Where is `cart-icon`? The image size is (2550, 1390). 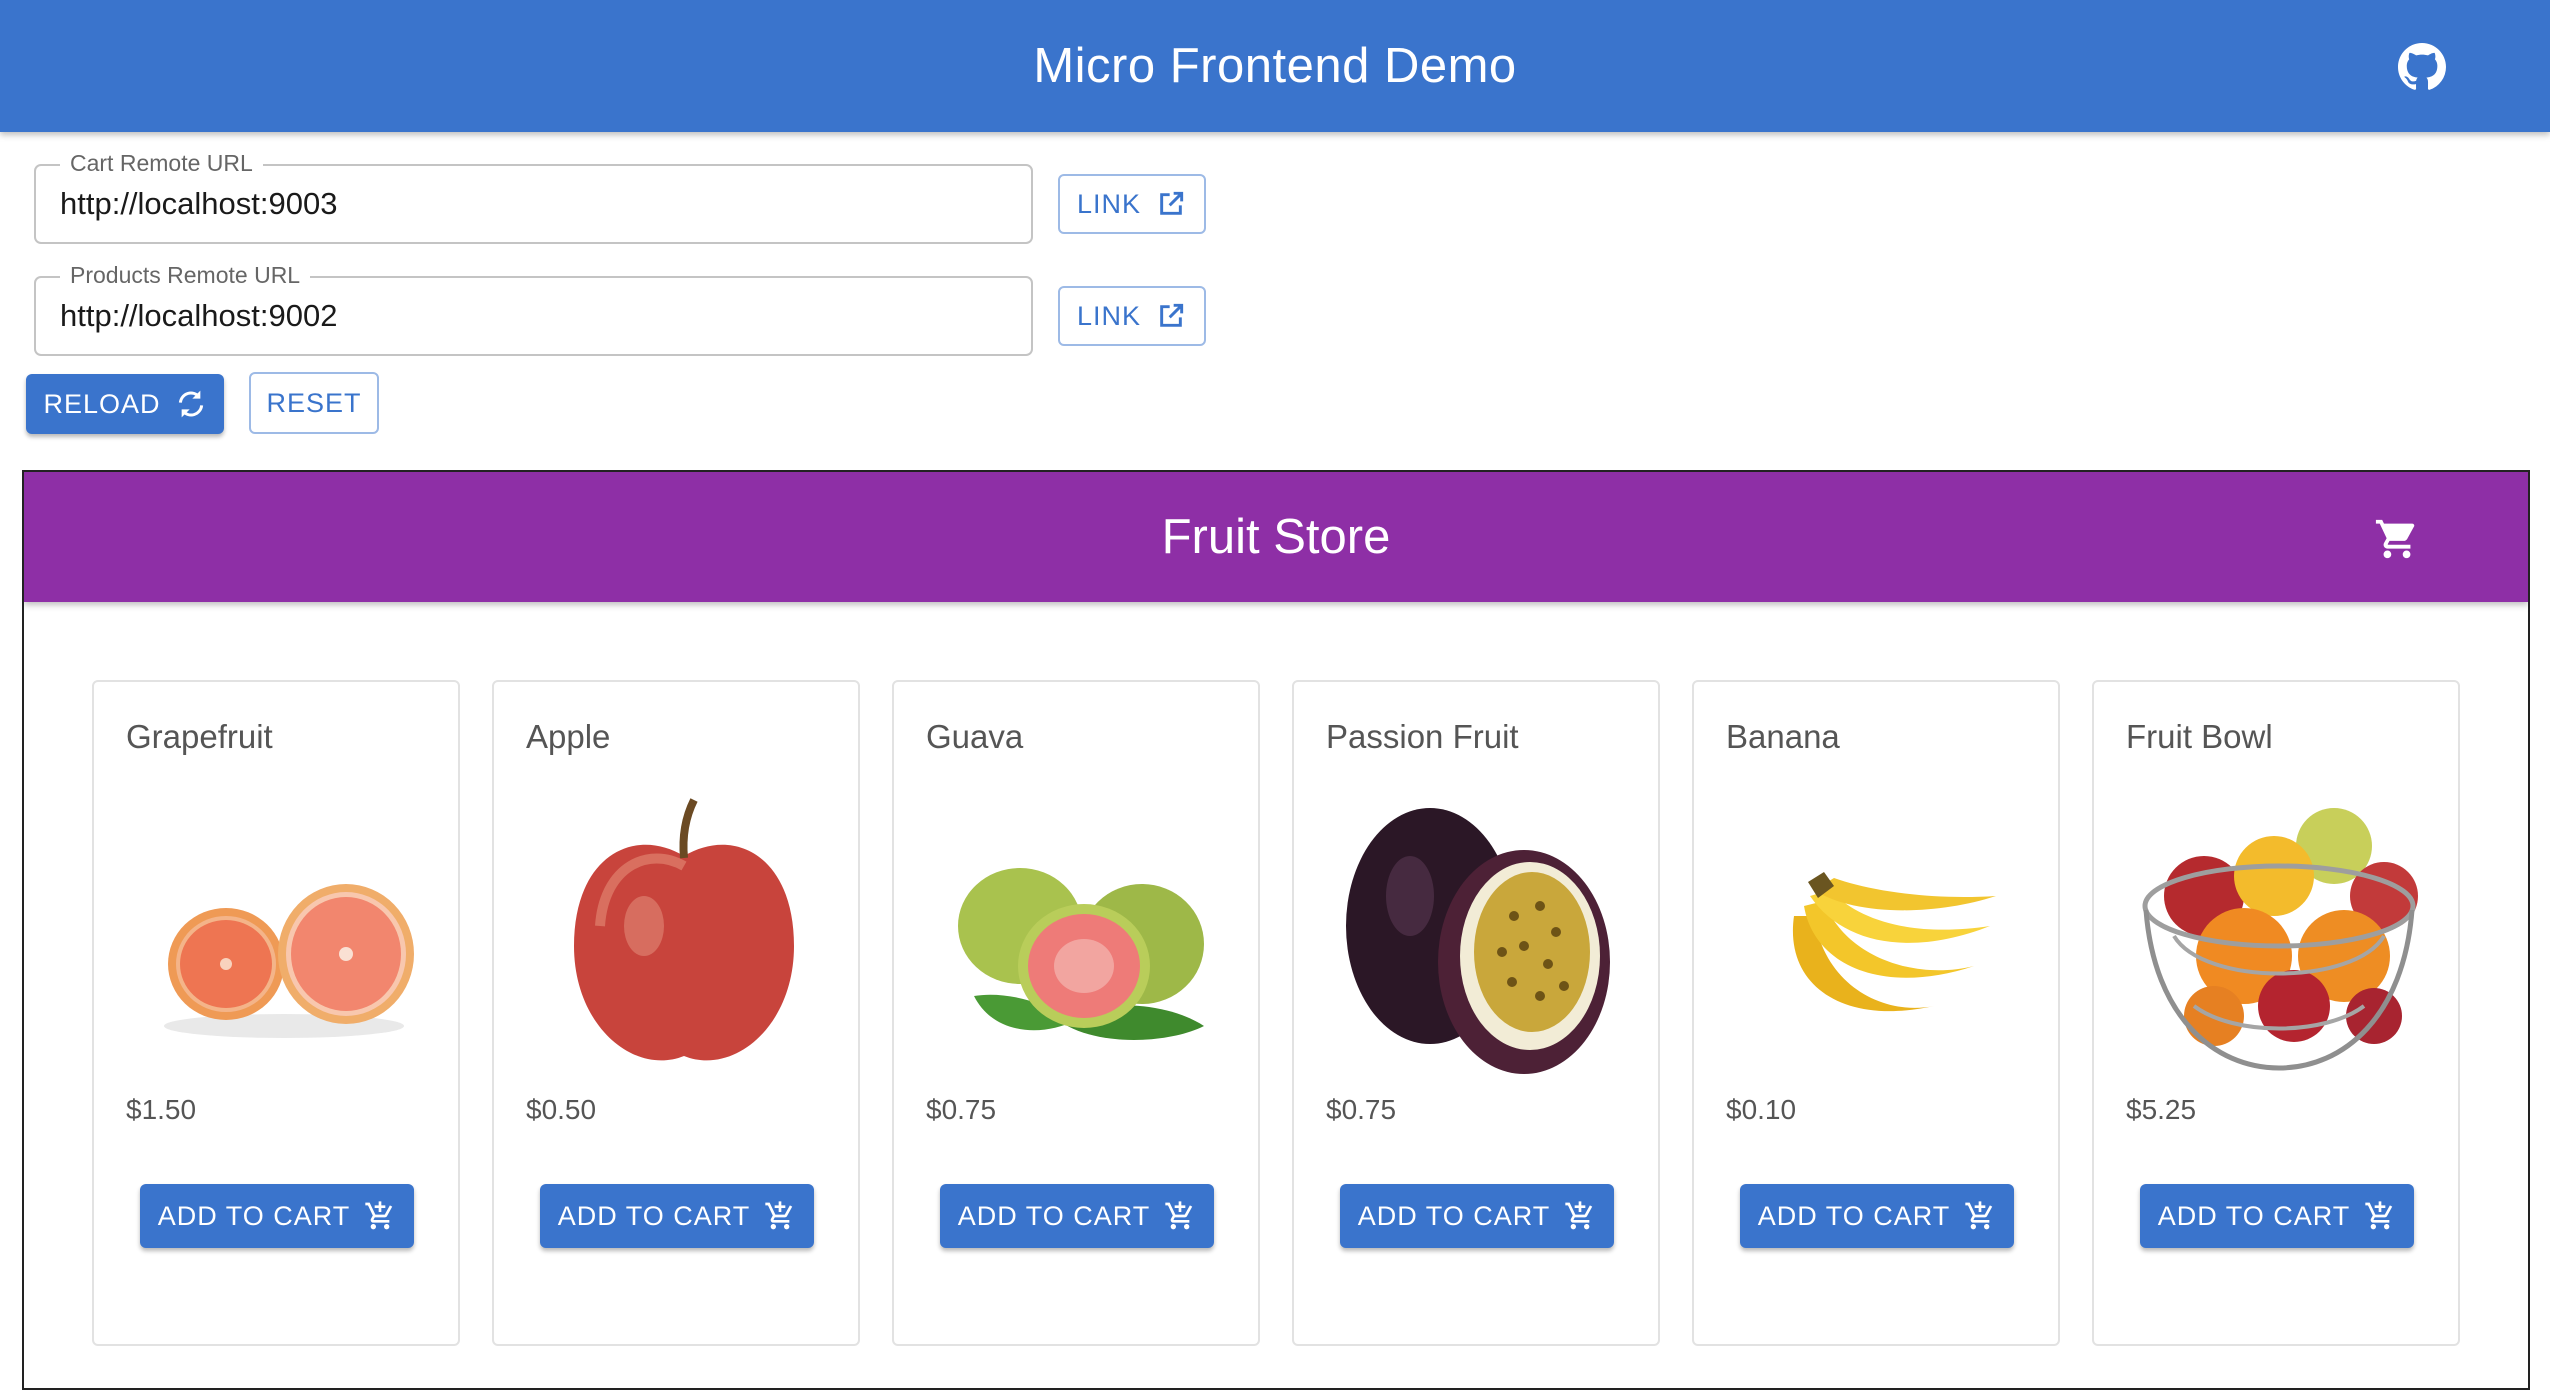 cart-icon is located at coordinates (2395, 539).